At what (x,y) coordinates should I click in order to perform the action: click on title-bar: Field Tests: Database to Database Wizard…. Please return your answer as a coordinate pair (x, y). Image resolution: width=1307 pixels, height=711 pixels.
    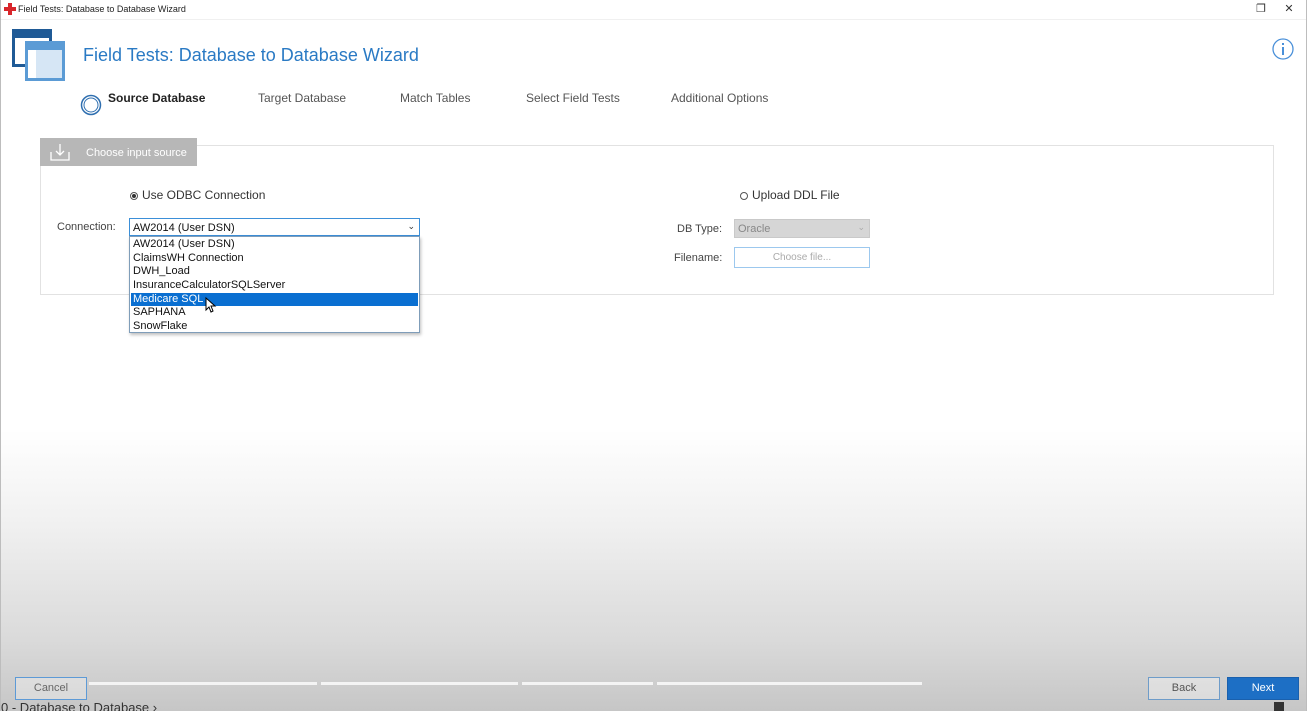
    Looking at the image, I should click on (653, 10).